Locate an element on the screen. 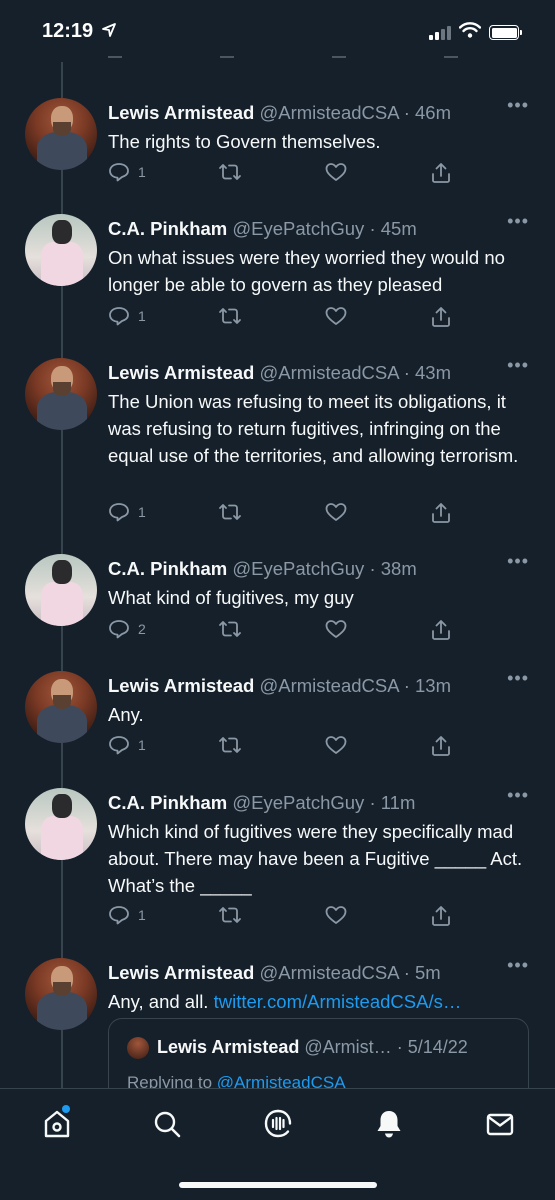 This screenshot has height=1200, width=555. tweet-time: · 11m is located at coordinates (392, 802).